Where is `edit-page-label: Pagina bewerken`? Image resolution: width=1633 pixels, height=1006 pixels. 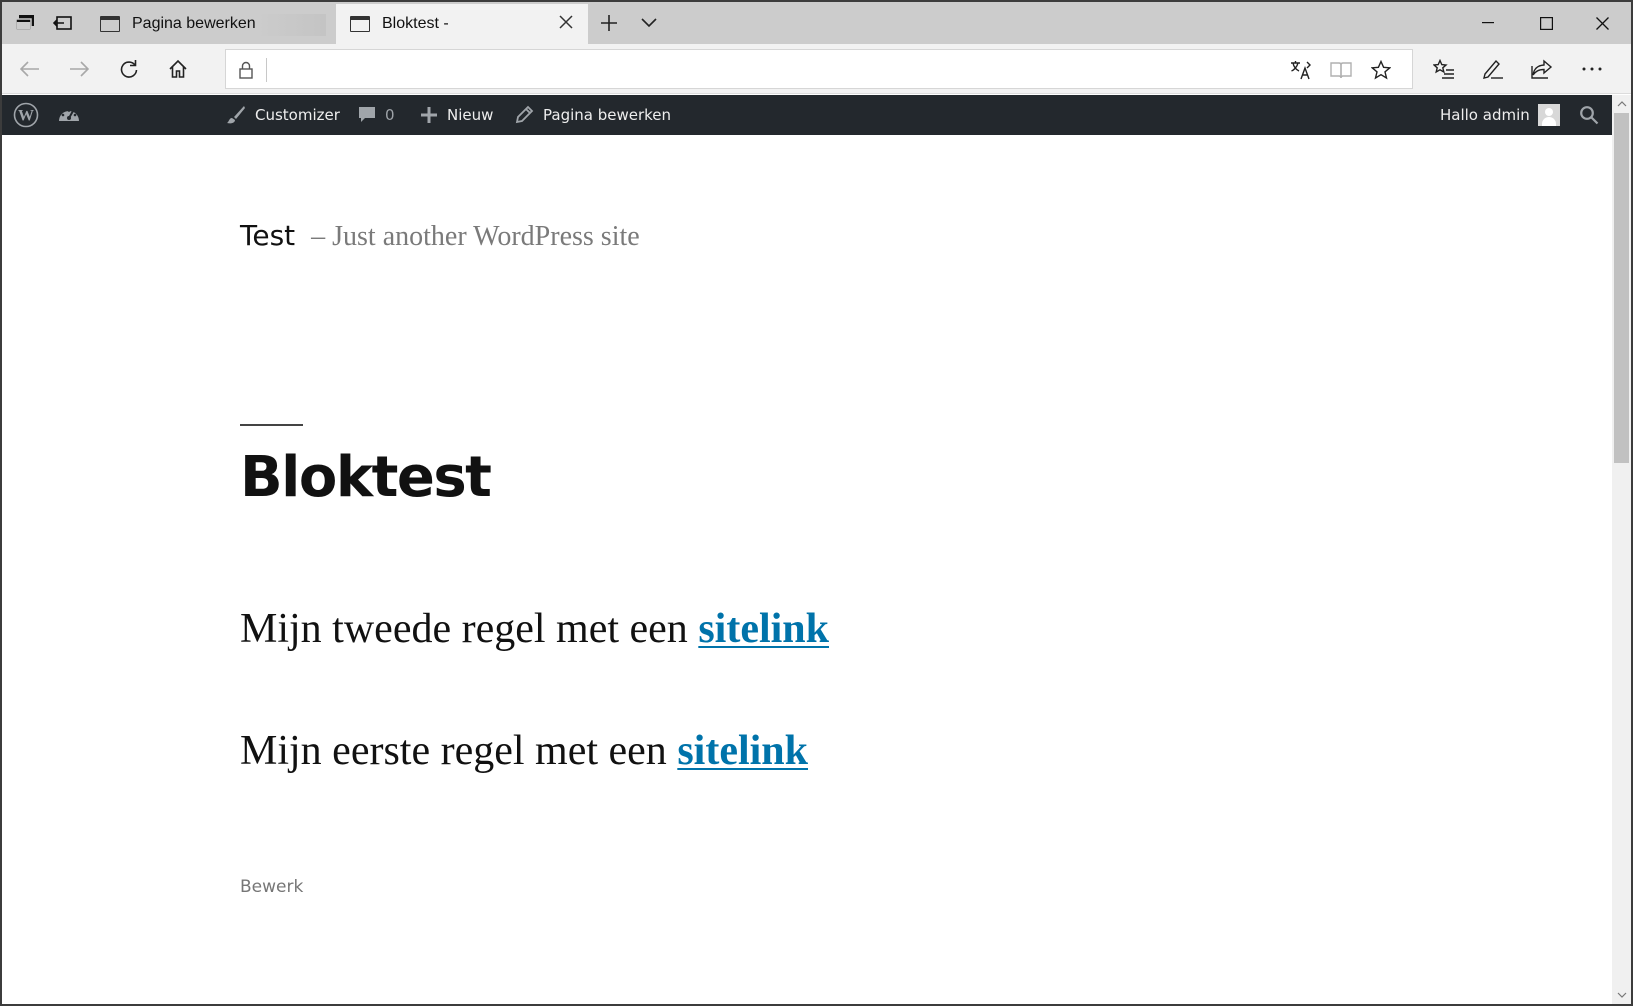 edit-page-label: Pagina bewerken is located at coordinates (607, 115).